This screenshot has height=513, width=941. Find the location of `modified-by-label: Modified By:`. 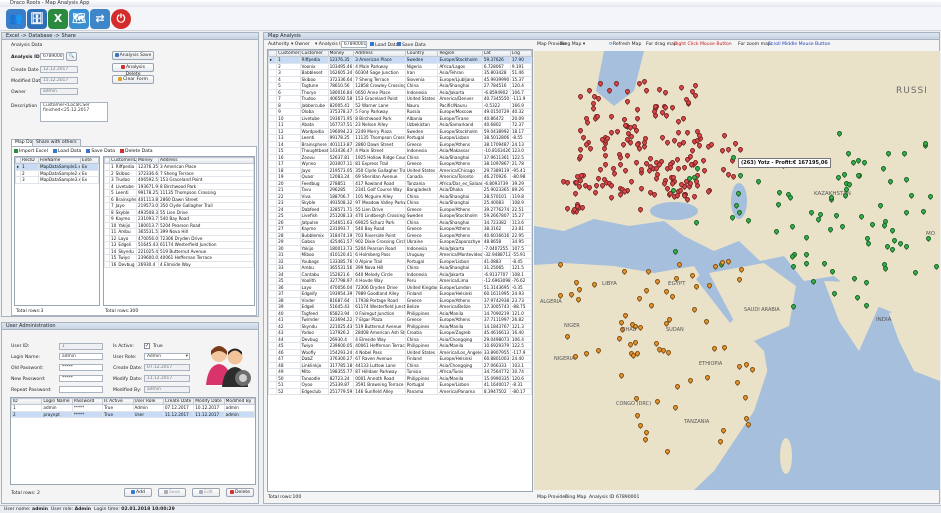

modified-by-label: Modified By: is located at coordinates (127, 390).